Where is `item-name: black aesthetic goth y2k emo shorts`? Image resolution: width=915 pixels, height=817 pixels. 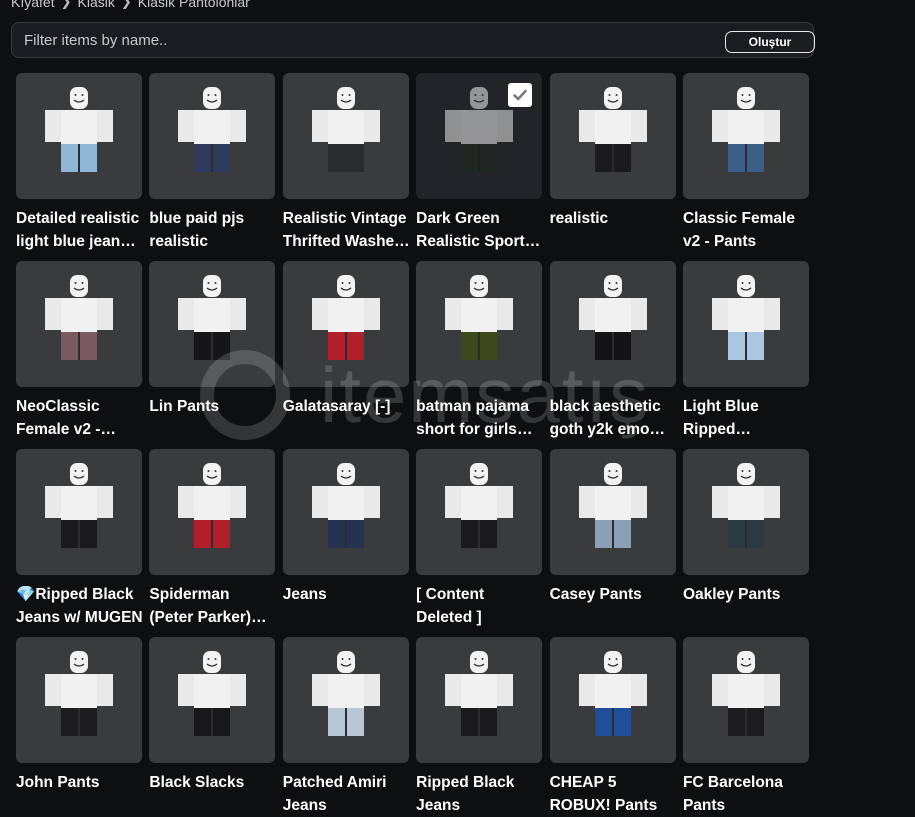
item-name: black aesthetic goth y2k emo shorts is located at coordinates (614, 418).